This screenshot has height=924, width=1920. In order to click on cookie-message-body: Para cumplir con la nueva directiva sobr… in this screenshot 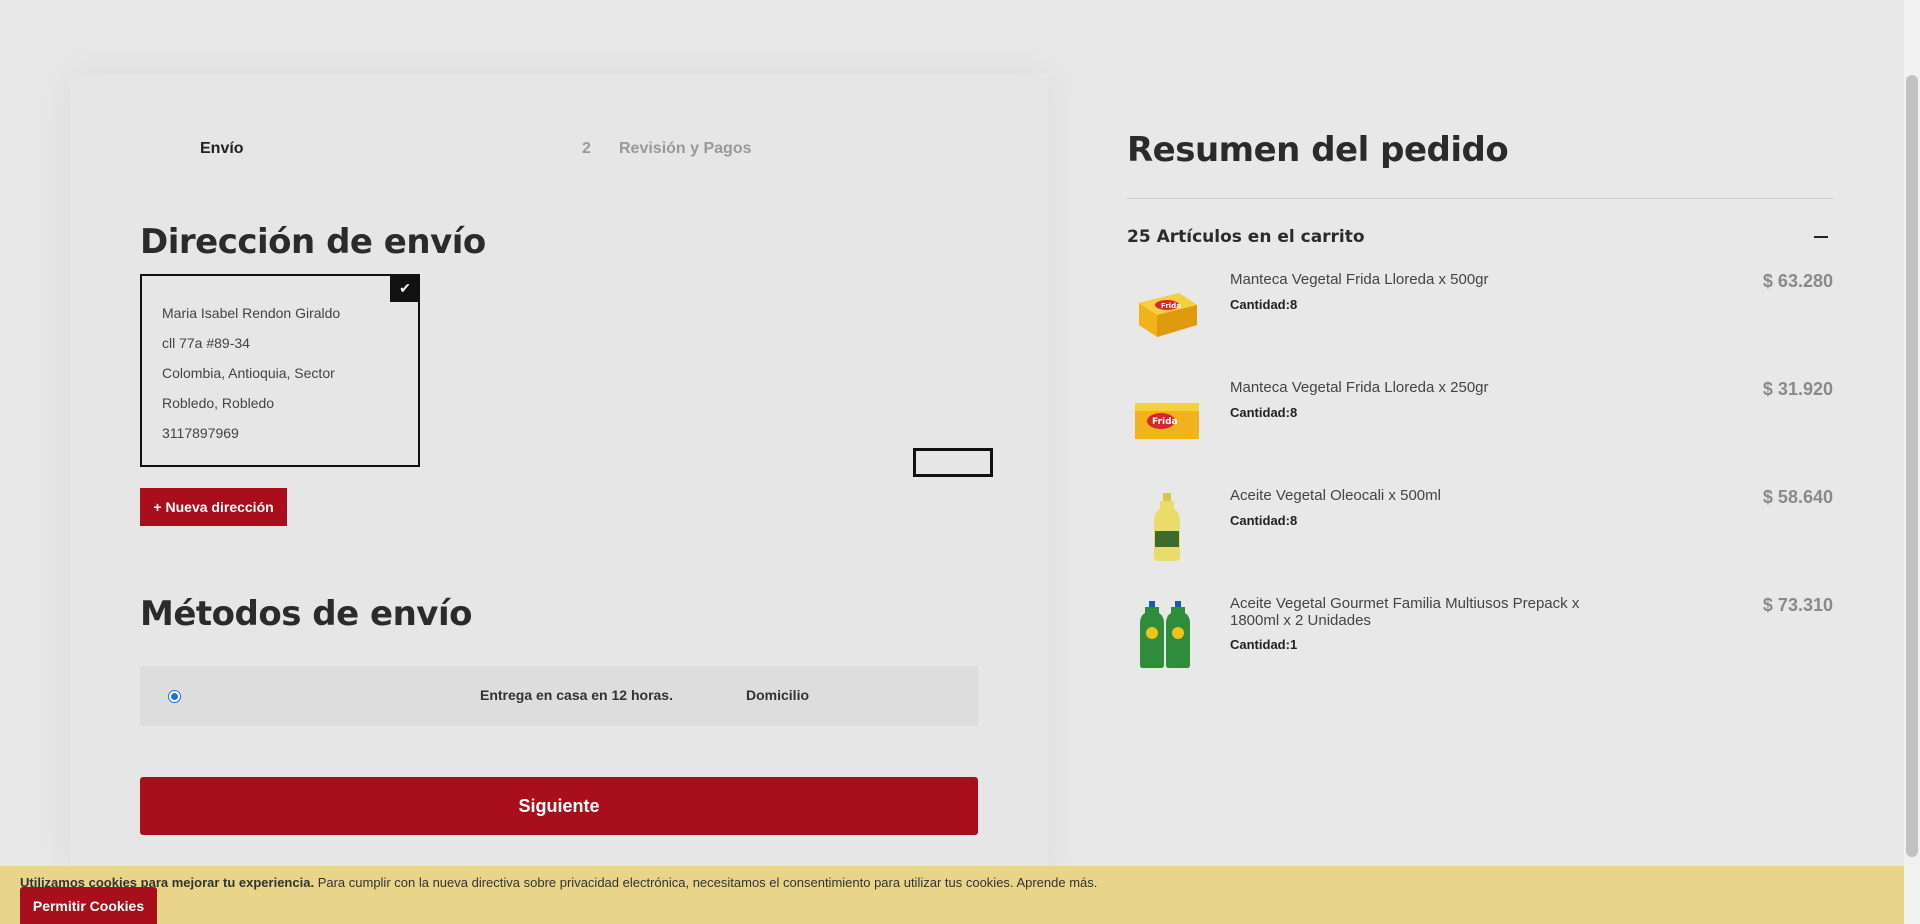, I will do `click(665, 882)`.